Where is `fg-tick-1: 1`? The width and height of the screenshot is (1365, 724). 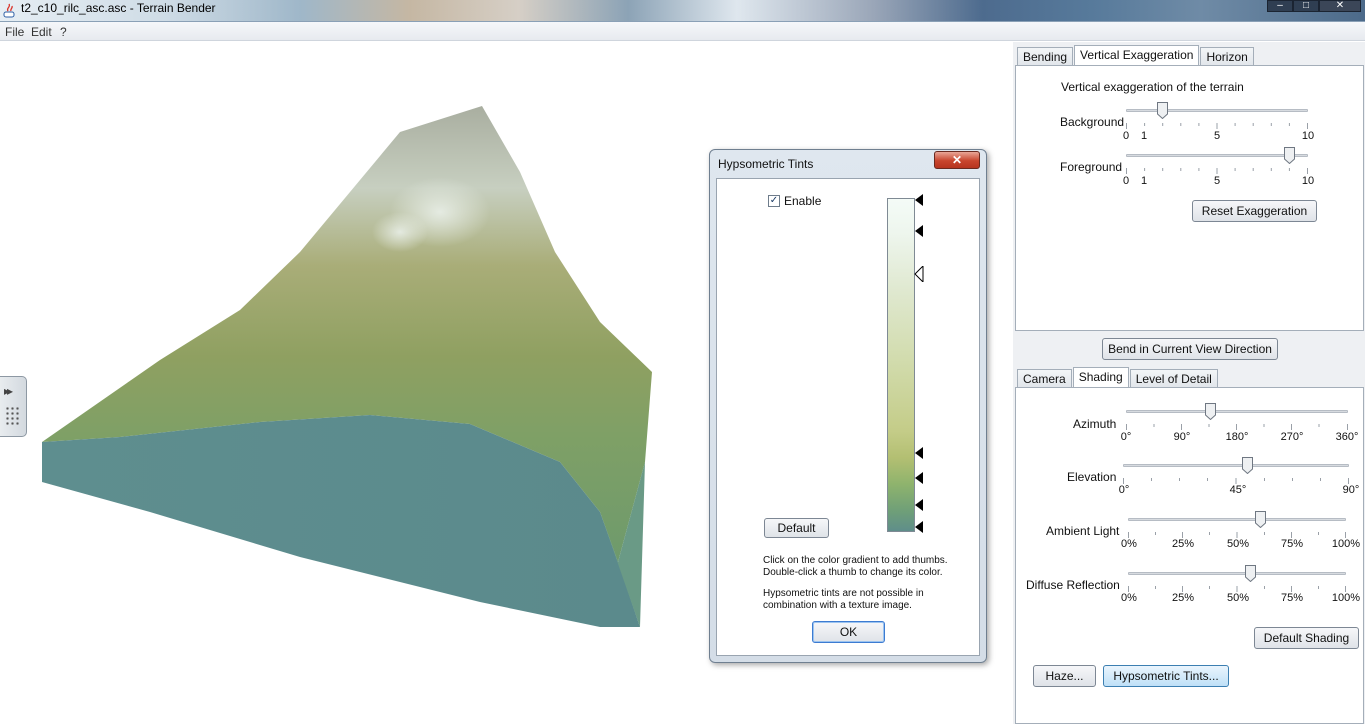 fg-tick-1: 1 is located at coordinates (1144, 181).